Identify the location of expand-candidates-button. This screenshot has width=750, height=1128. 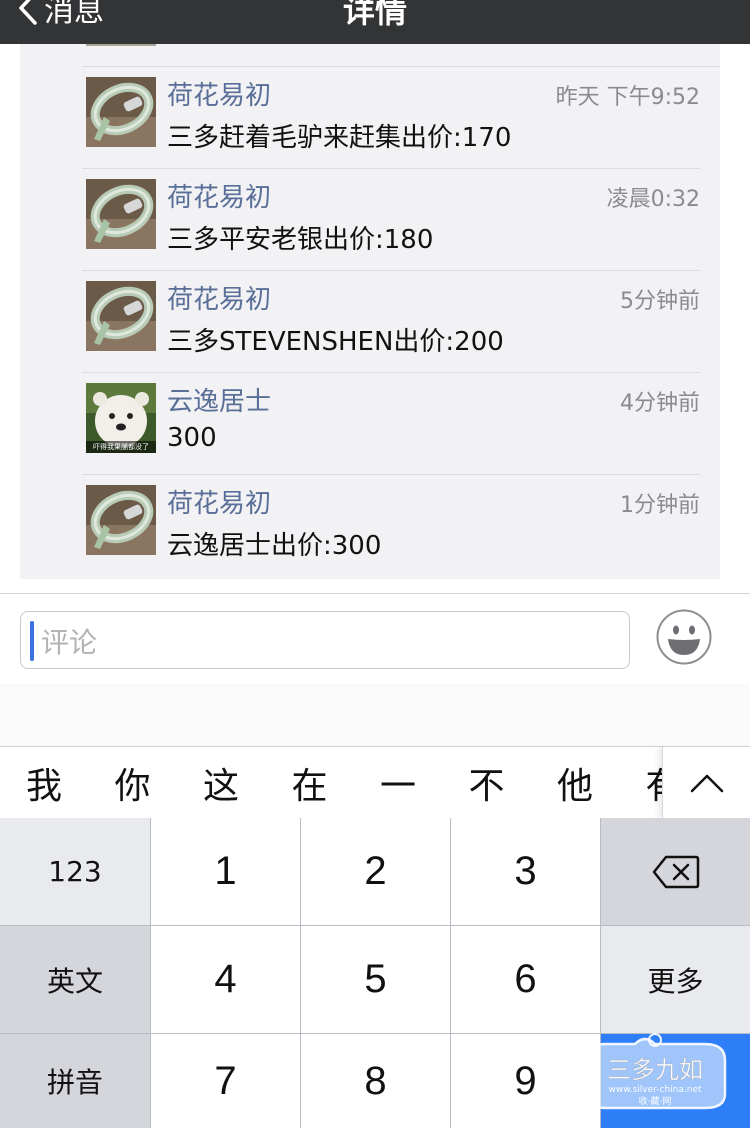
(706, 783).